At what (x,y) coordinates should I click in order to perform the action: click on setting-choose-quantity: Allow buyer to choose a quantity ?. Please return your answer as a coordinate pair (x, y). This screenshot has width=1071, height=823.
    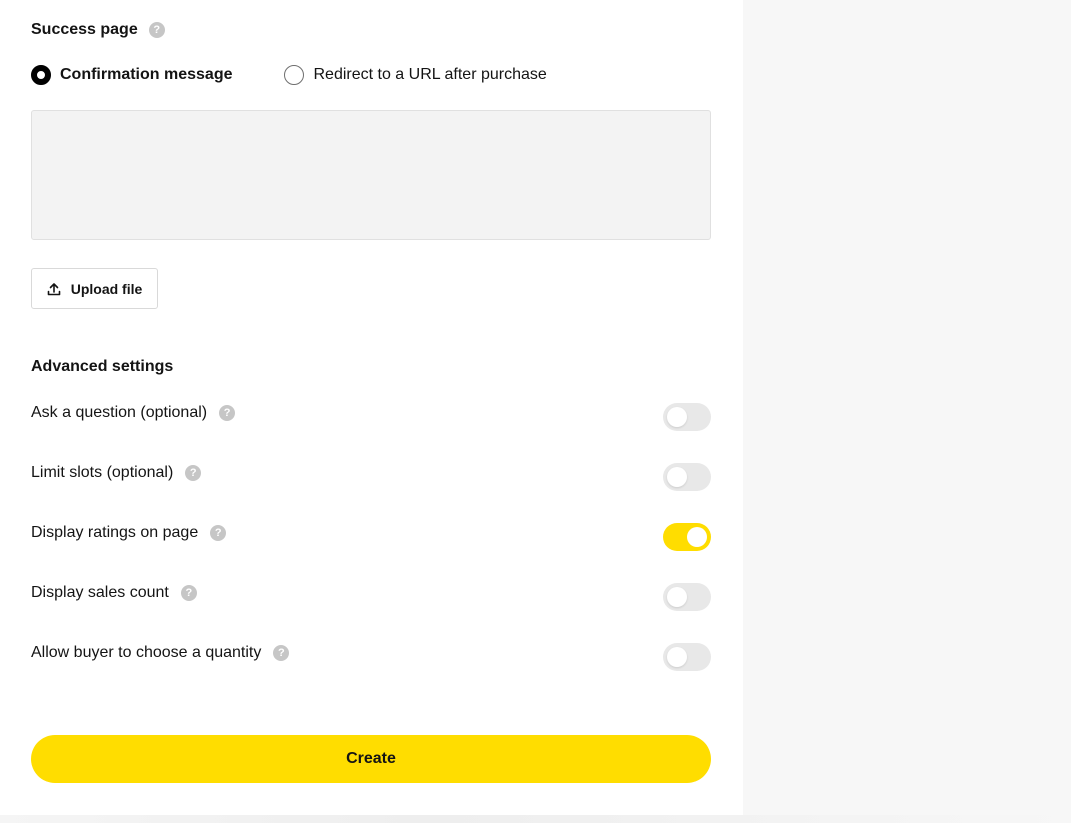
    Looking at the image, I should click on (371, 656).